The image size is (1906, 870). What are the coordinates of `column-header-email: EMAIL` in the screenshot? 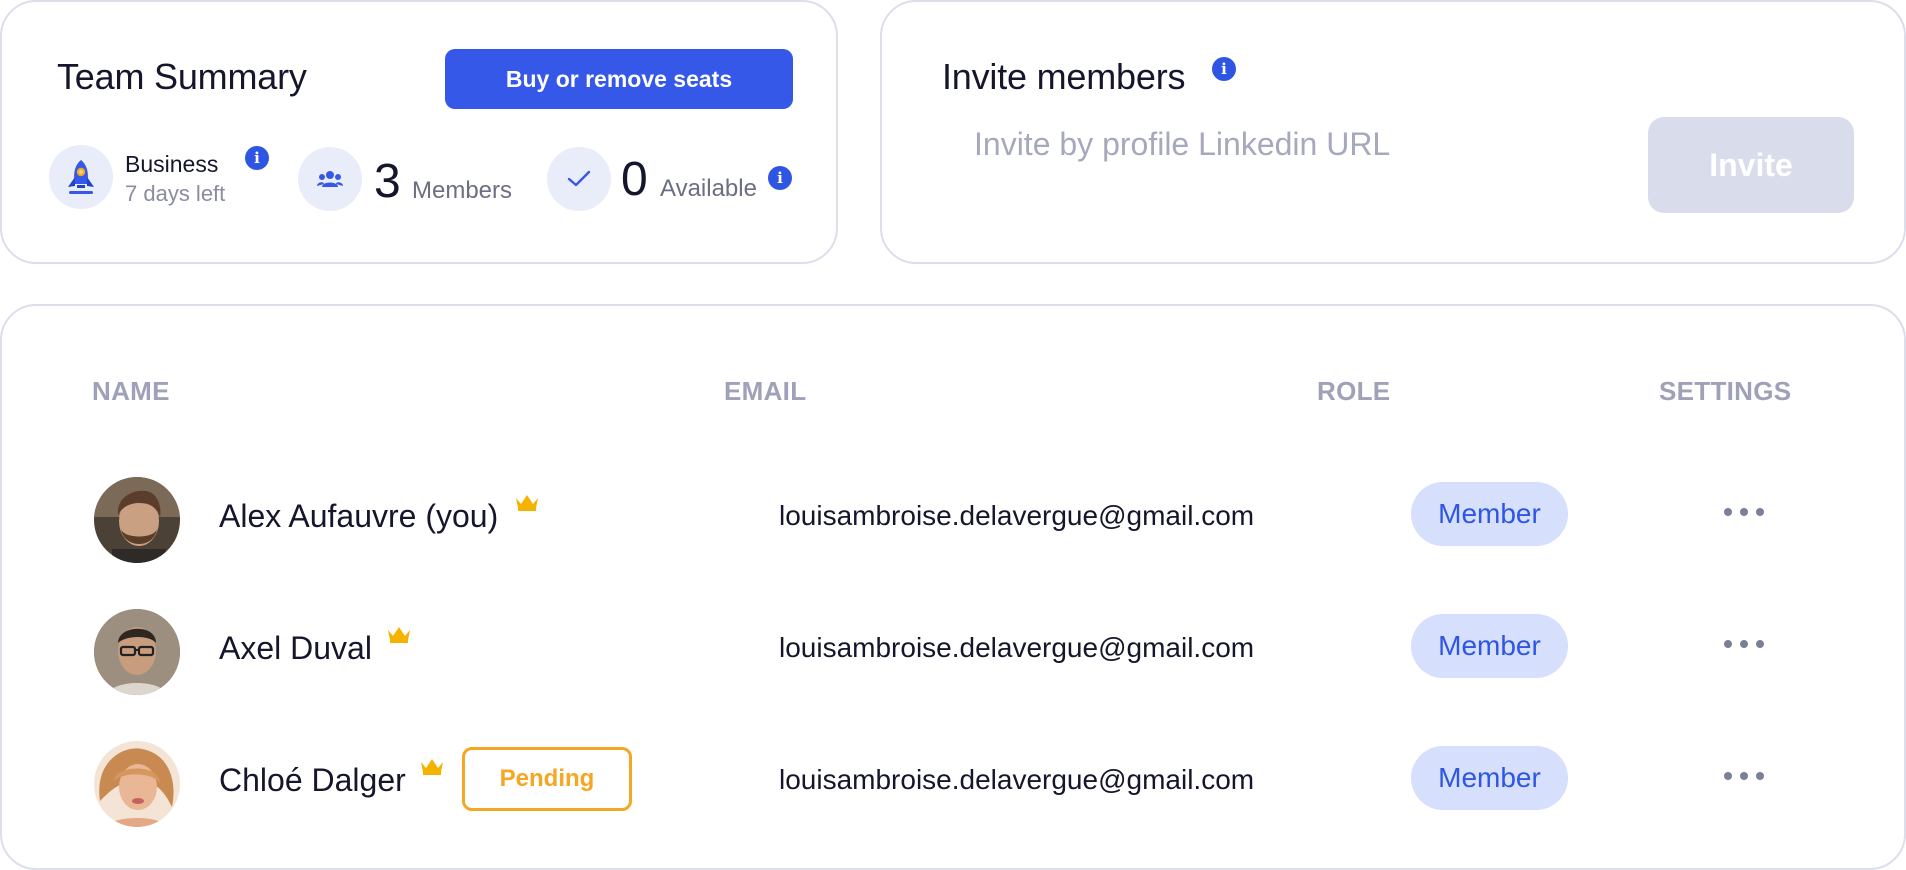 It's located at (765, 391).